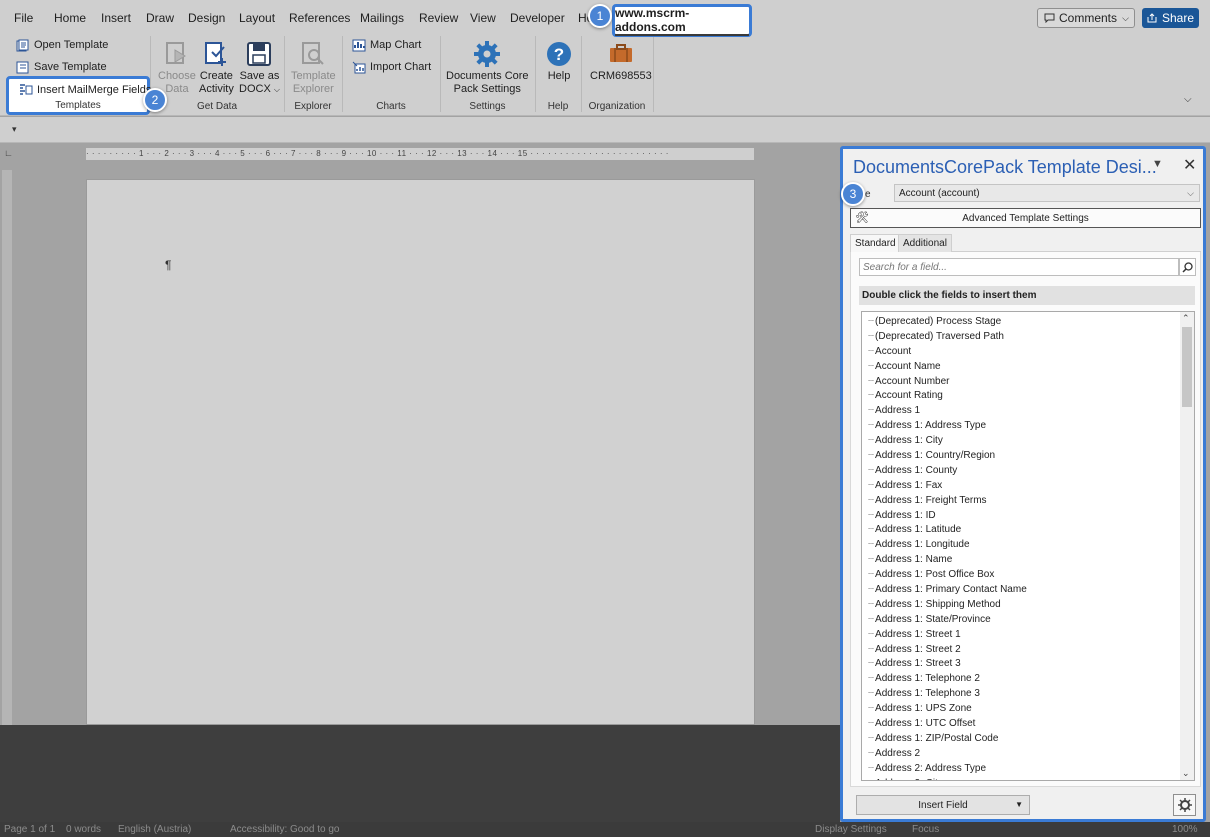 The width and height of the screenshot is (1210, 837). I want to click on scrollbar-thumb, so click(1187, 367).